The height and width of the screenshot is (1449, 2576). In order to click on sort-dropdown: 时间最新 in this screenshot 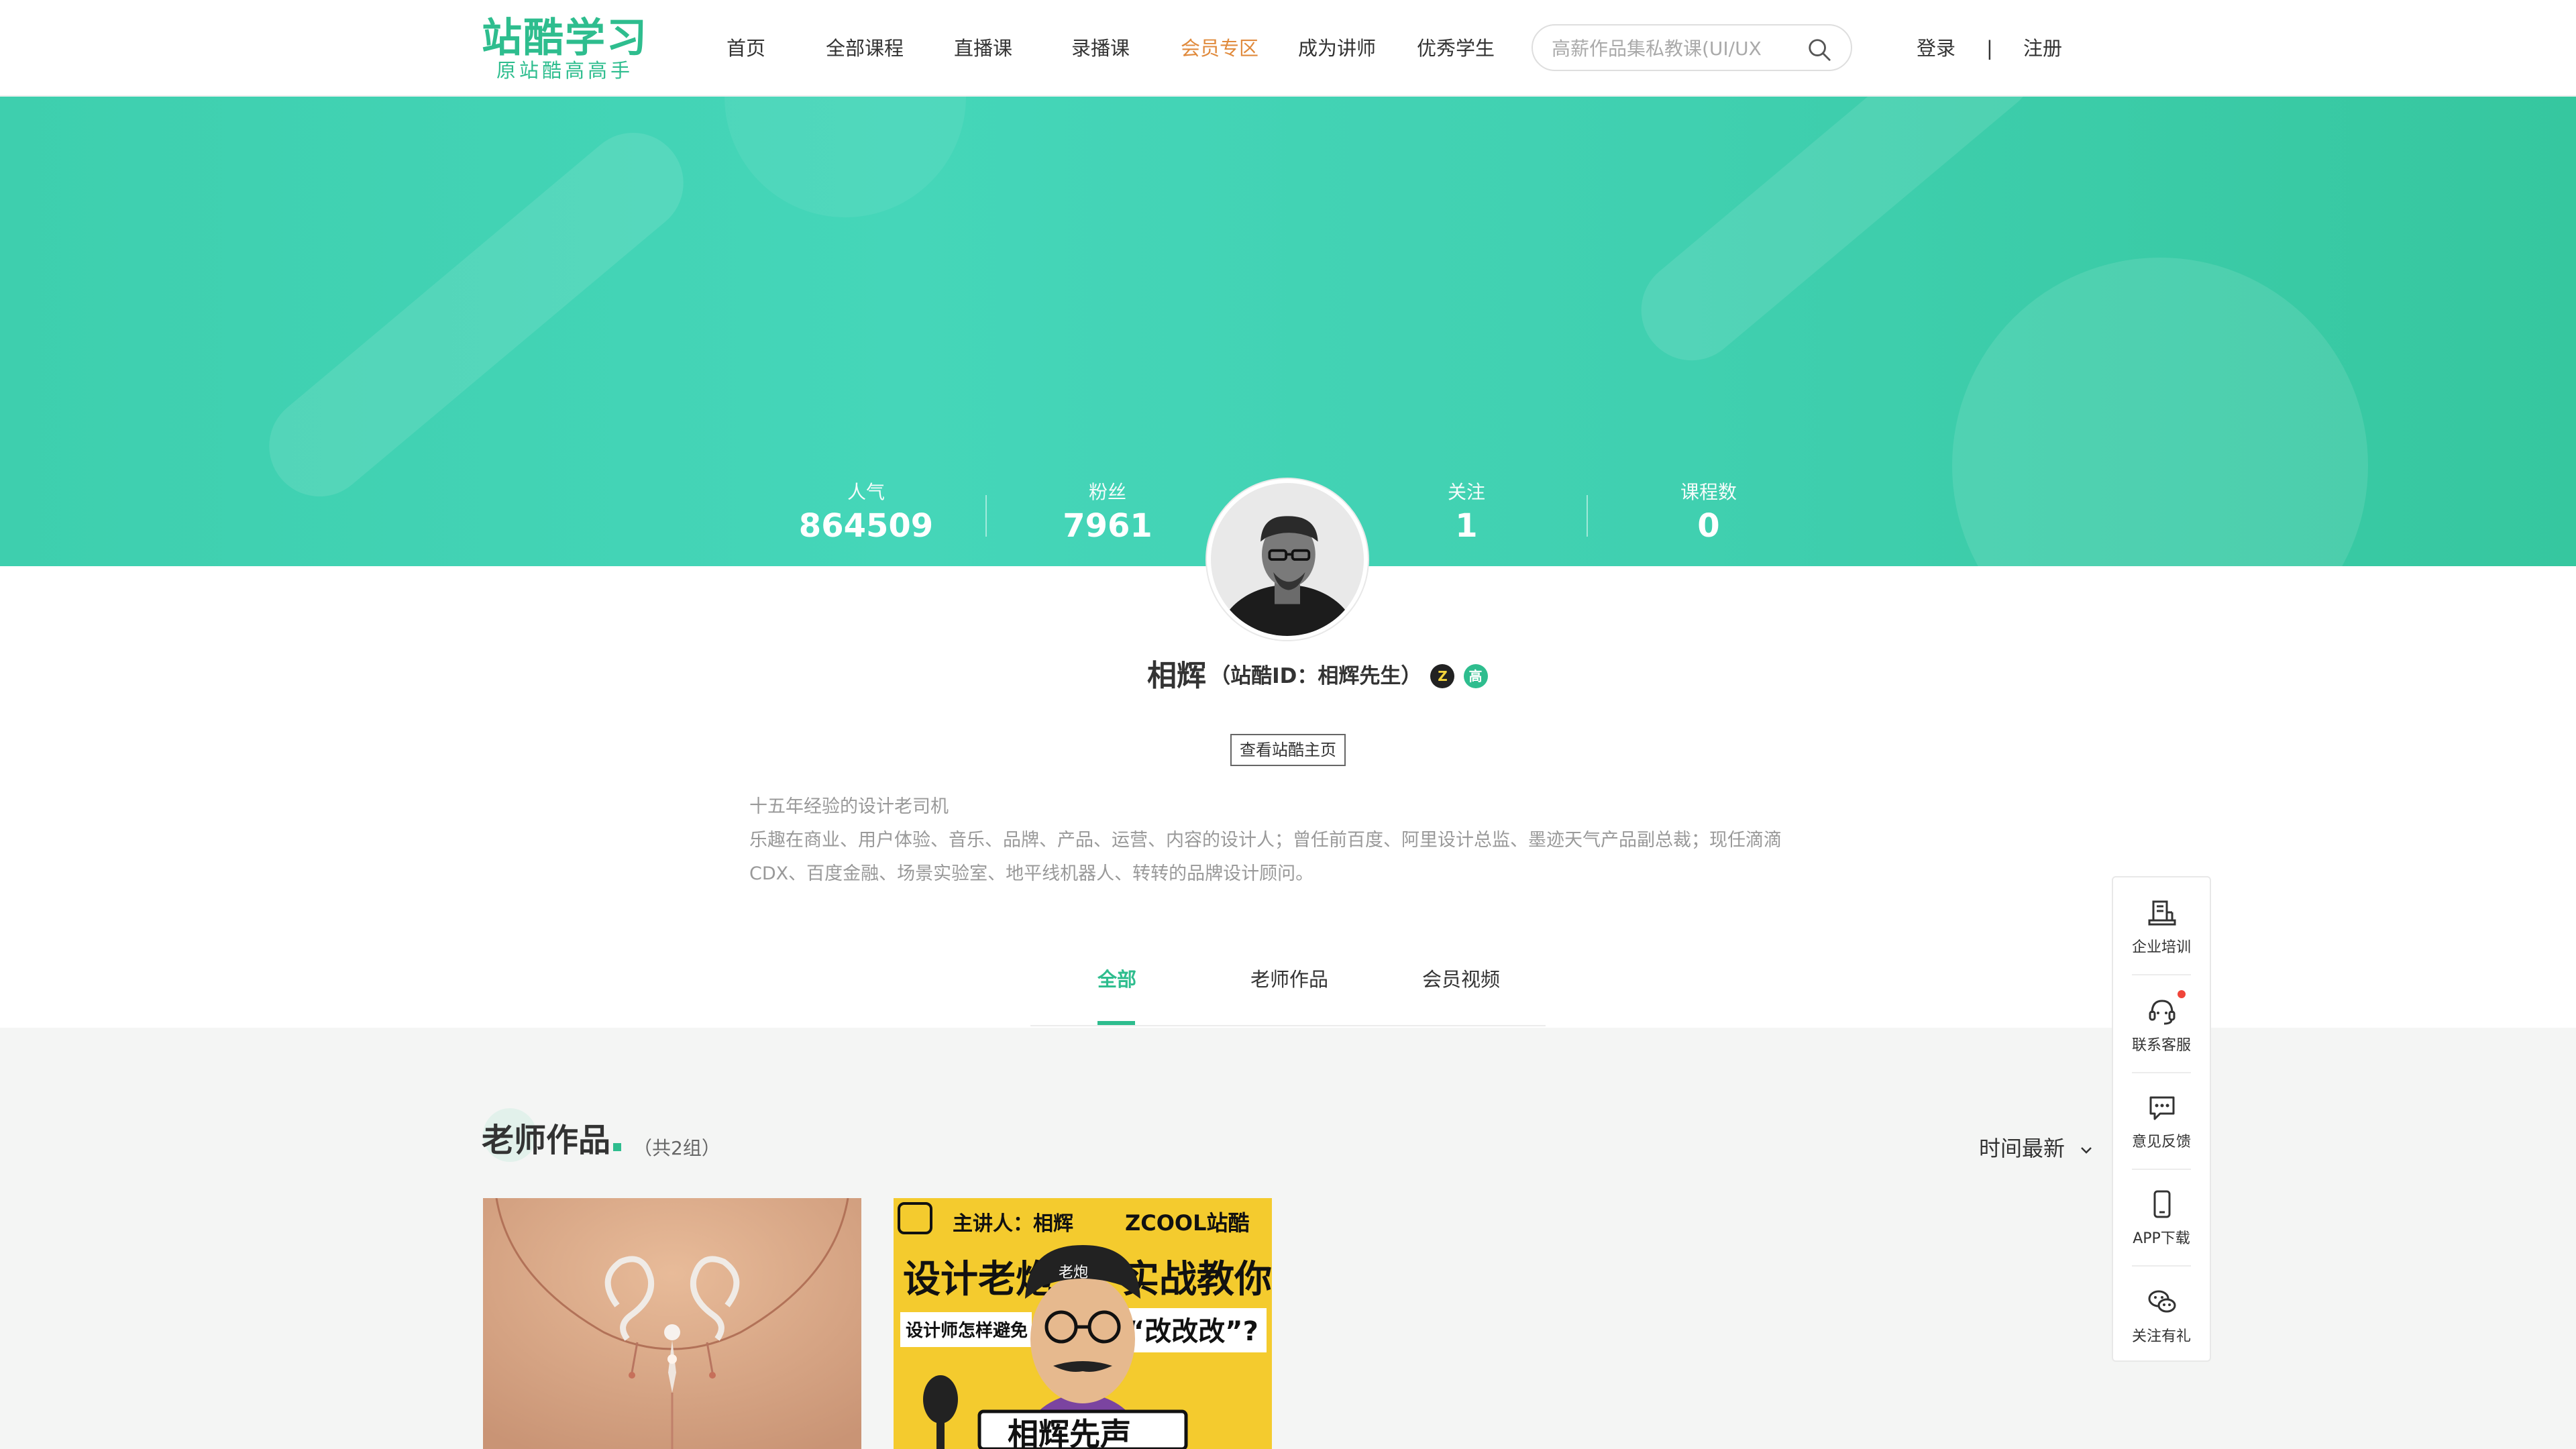, I will do `click(2036, 1148)`.